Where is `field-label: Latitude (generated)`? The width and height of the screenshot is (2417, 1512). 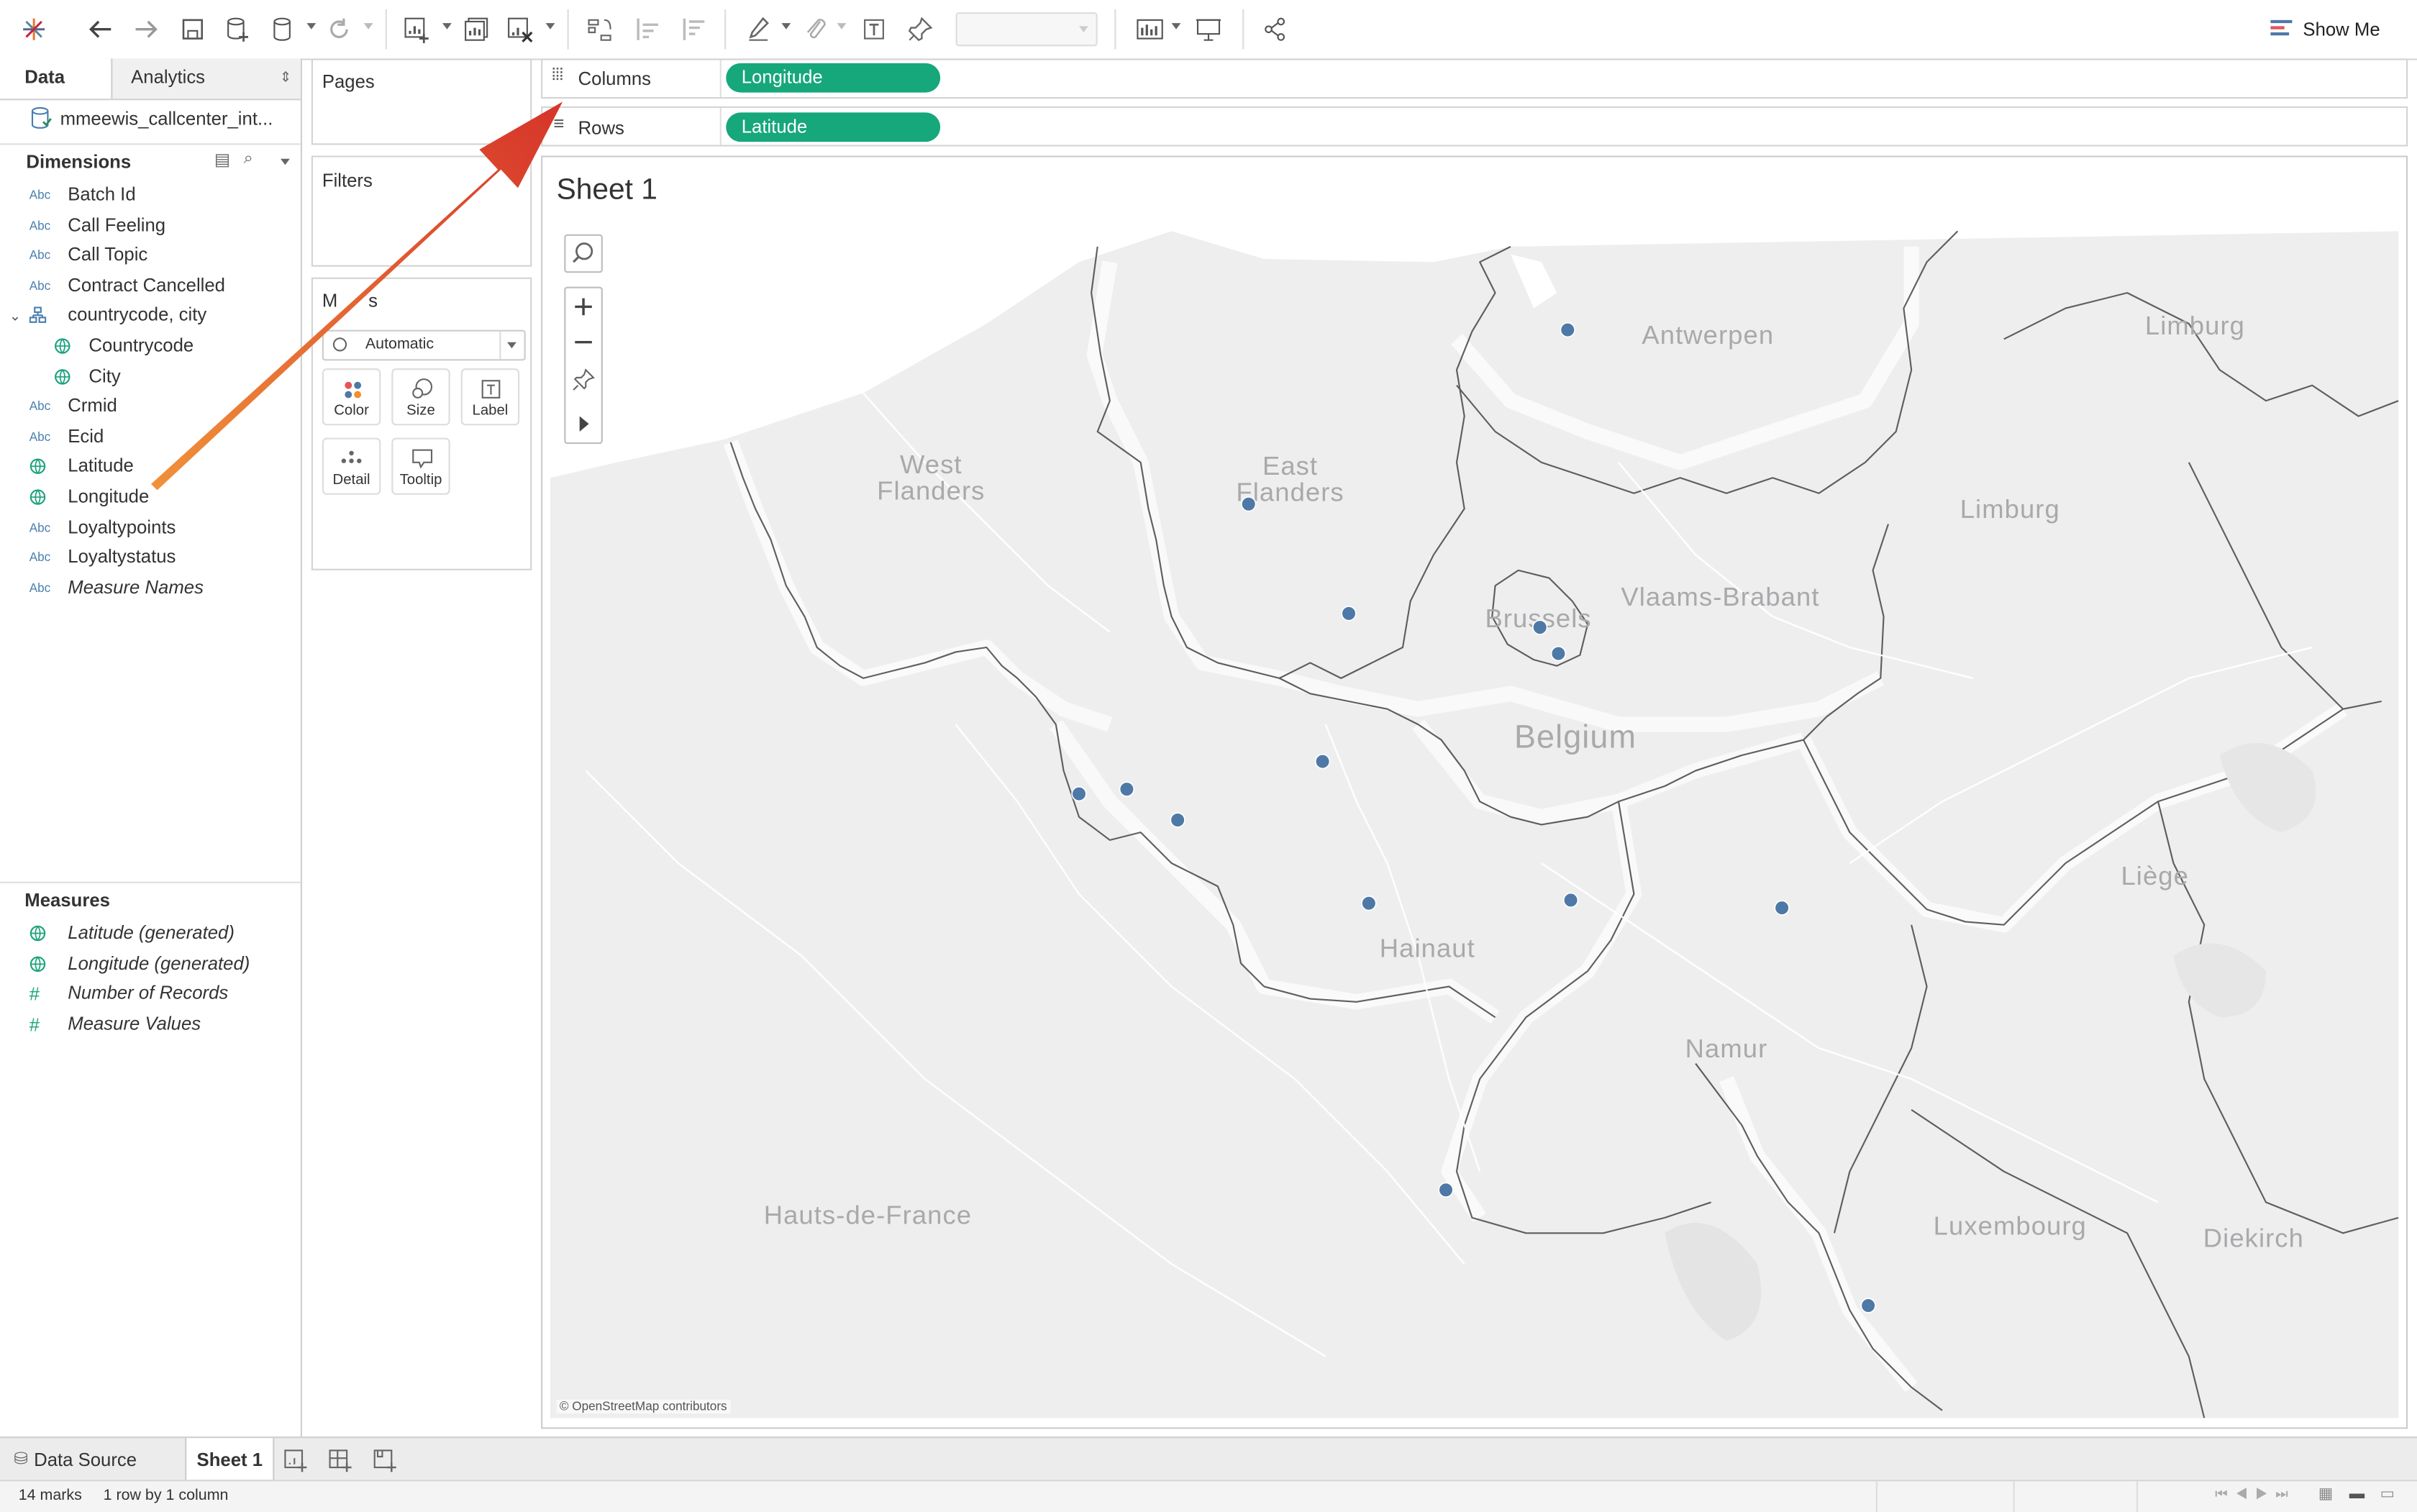 field-label: Latitude (generated) is located at coordinates (152, 933).